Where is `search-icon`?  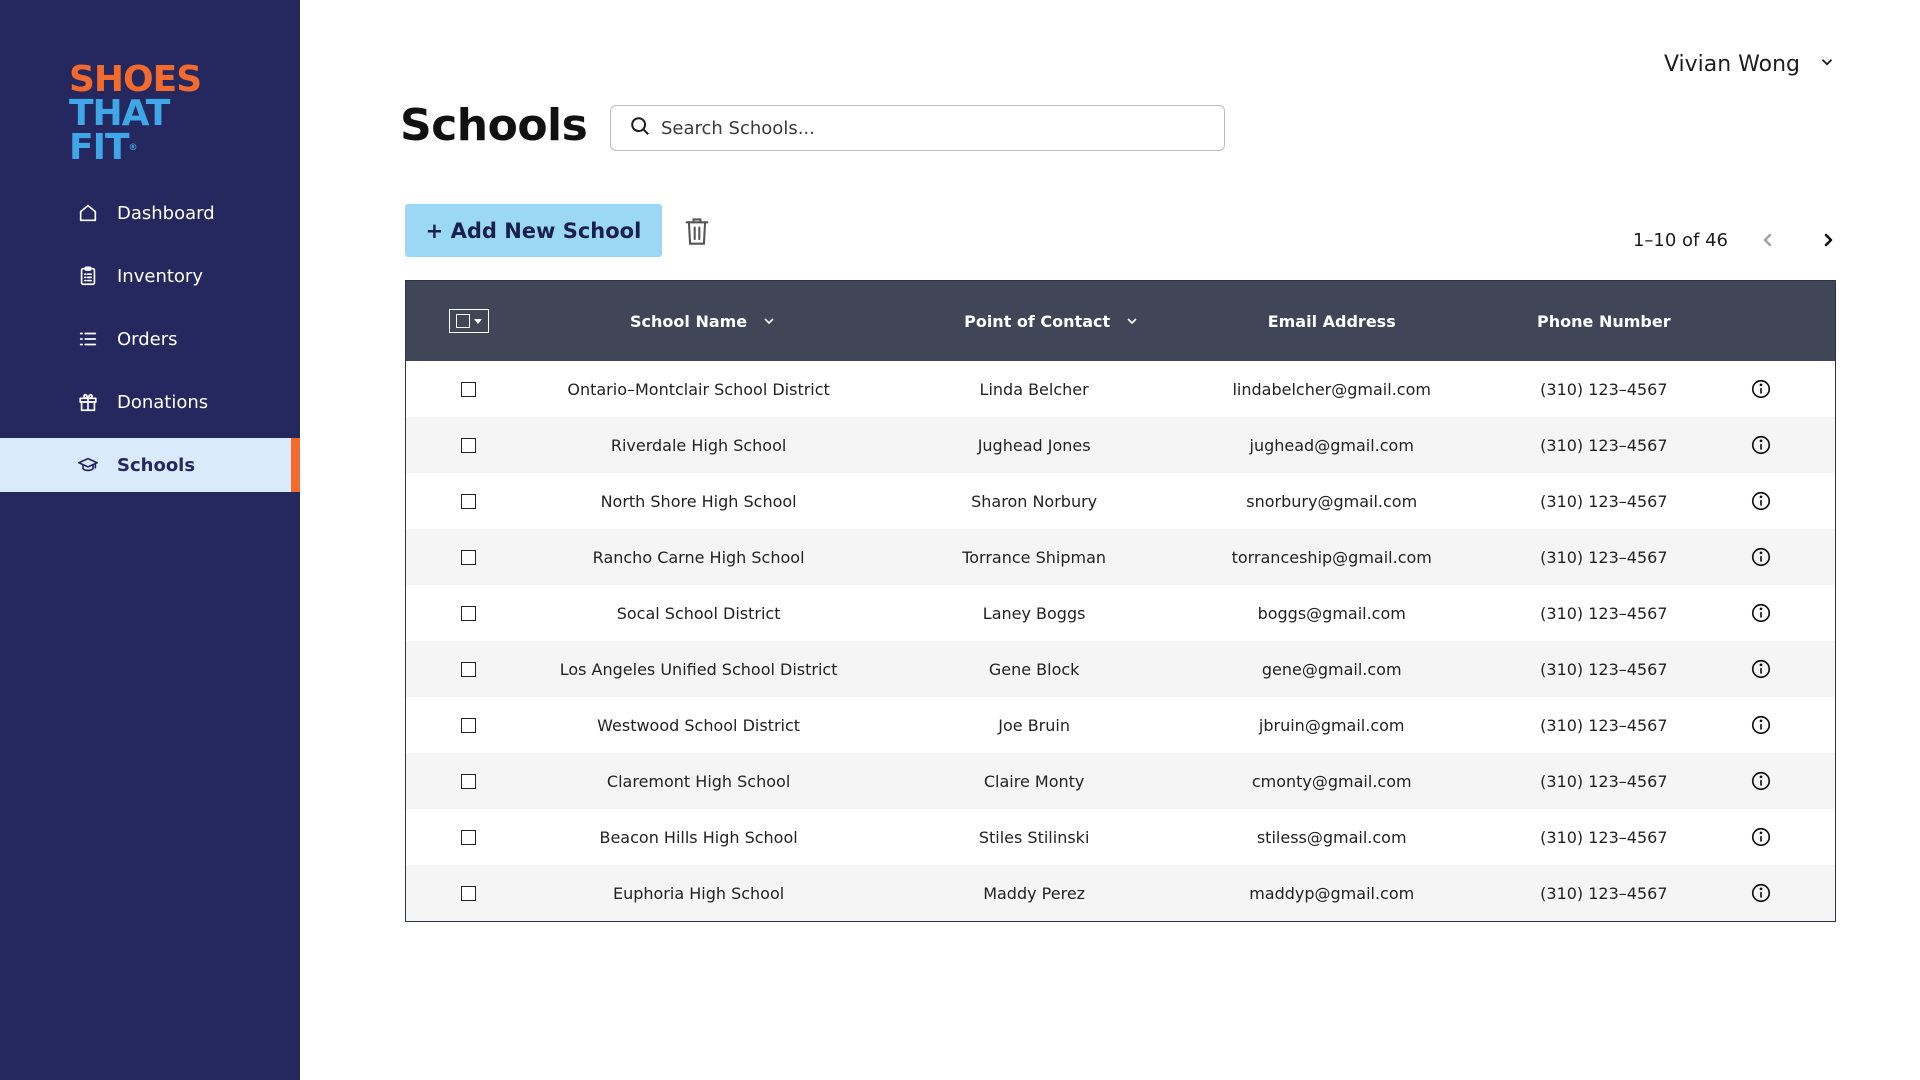
search-icon is located at coordinates (645, 128).